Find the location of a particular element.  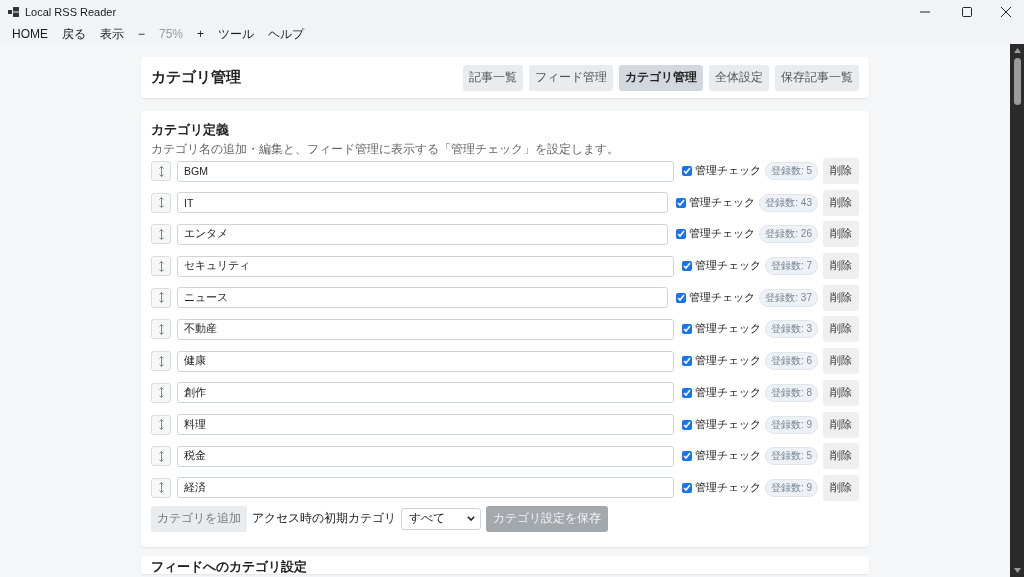

count-badge: 登録数: 6 is located at coordinates (791, 361).